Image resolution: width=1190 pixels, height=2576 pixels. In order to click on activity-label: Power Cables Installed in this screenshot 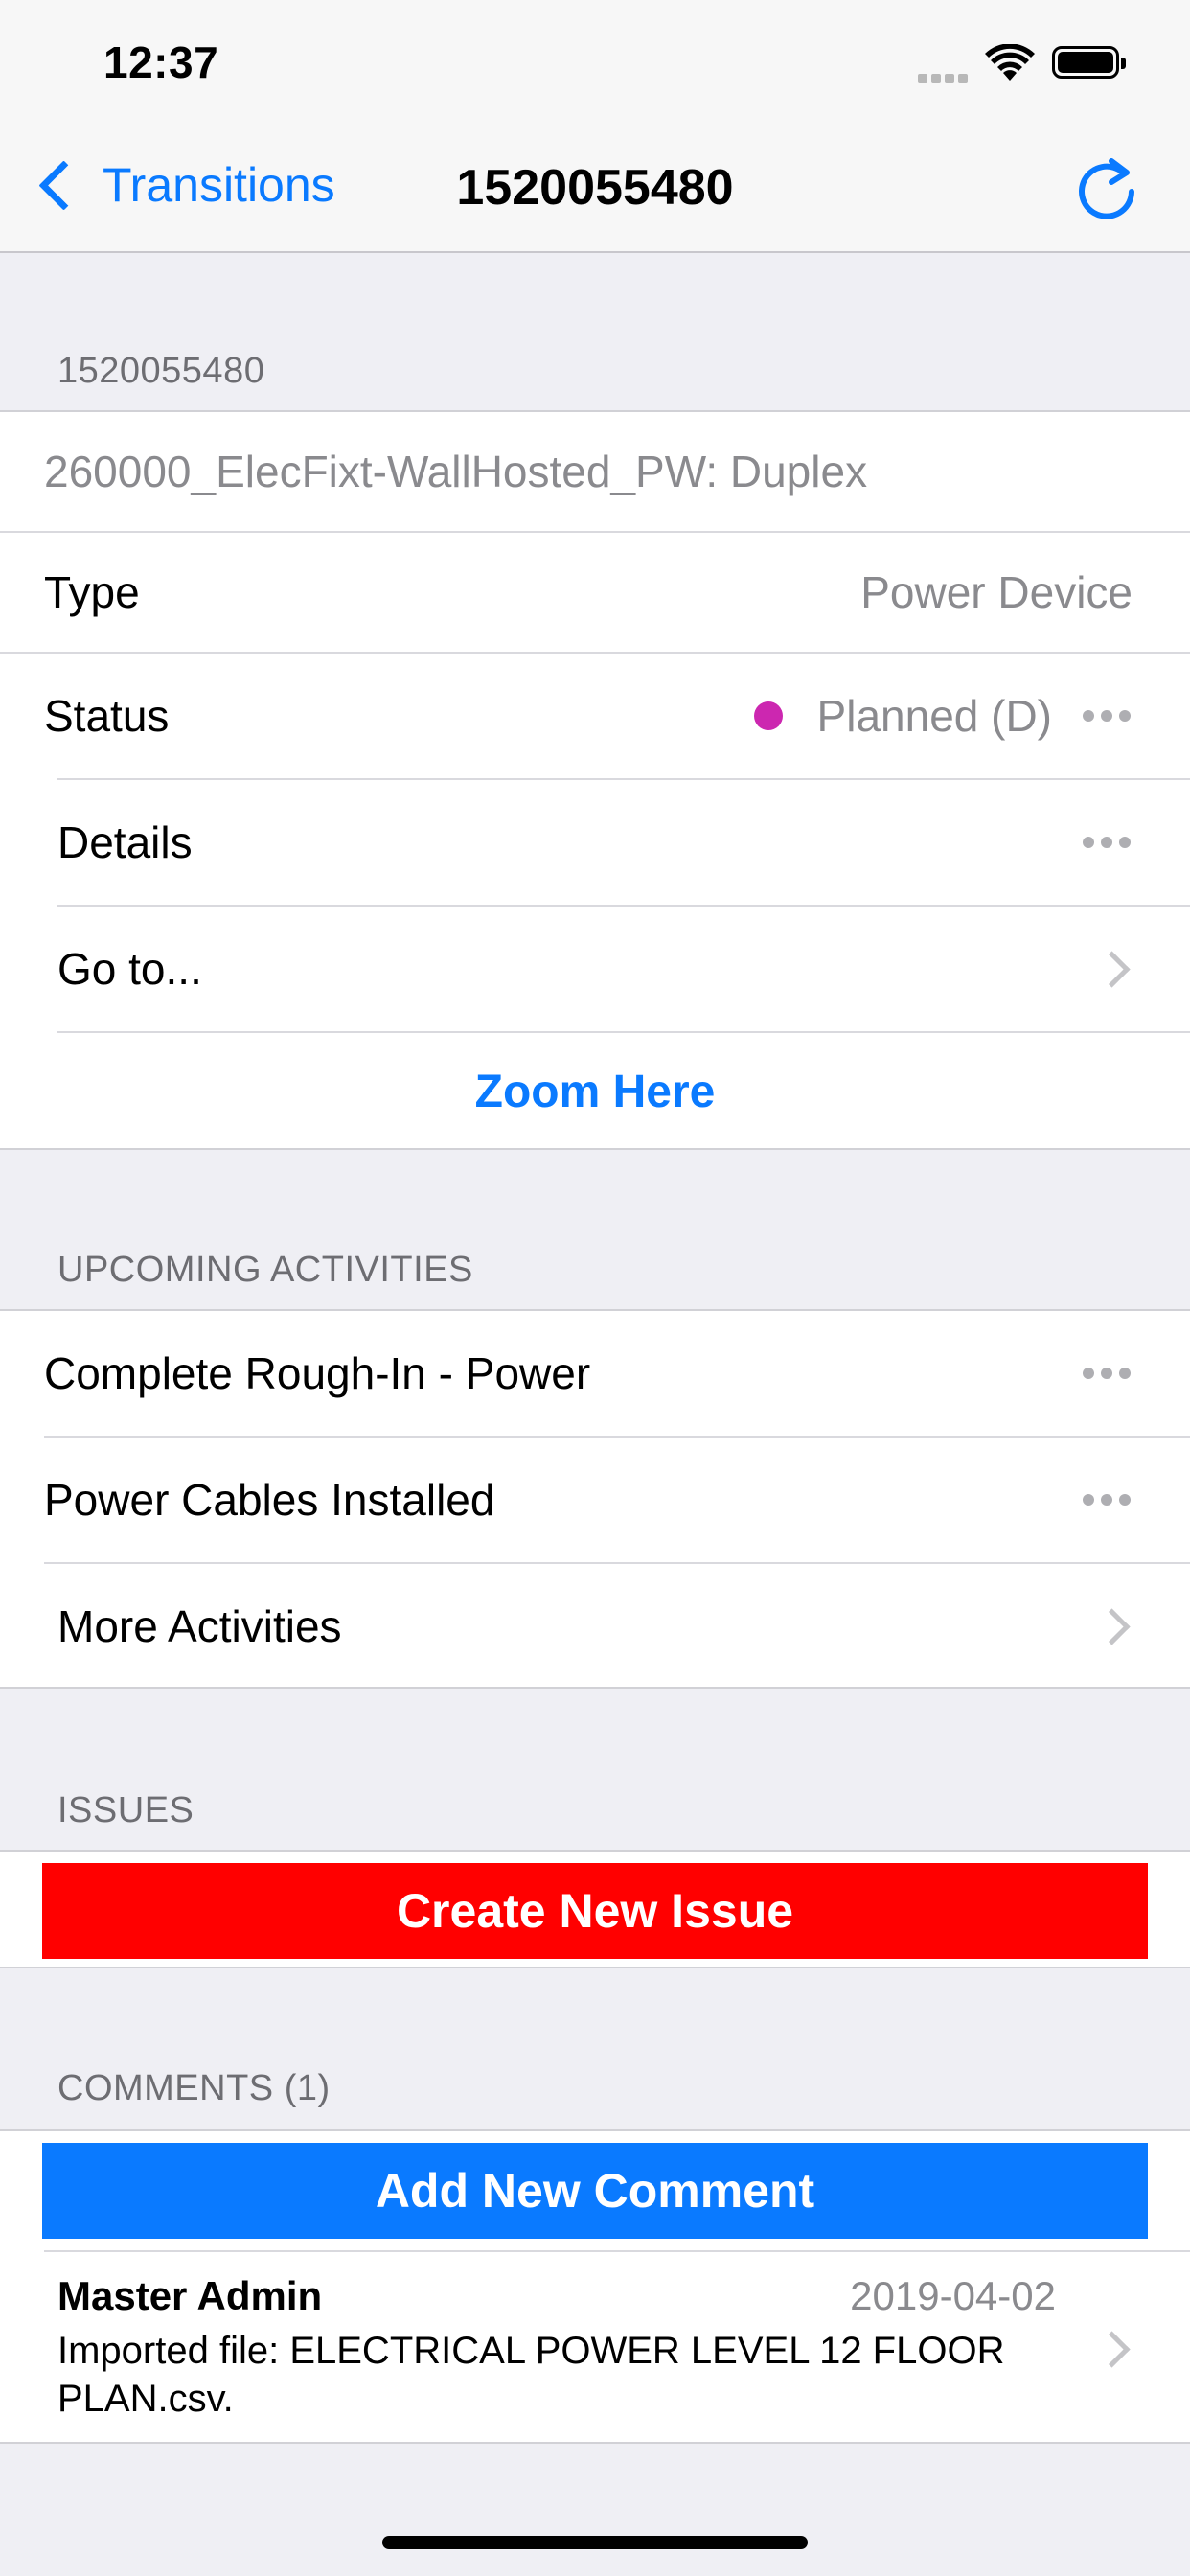, I will do `click(270, 1500)`.